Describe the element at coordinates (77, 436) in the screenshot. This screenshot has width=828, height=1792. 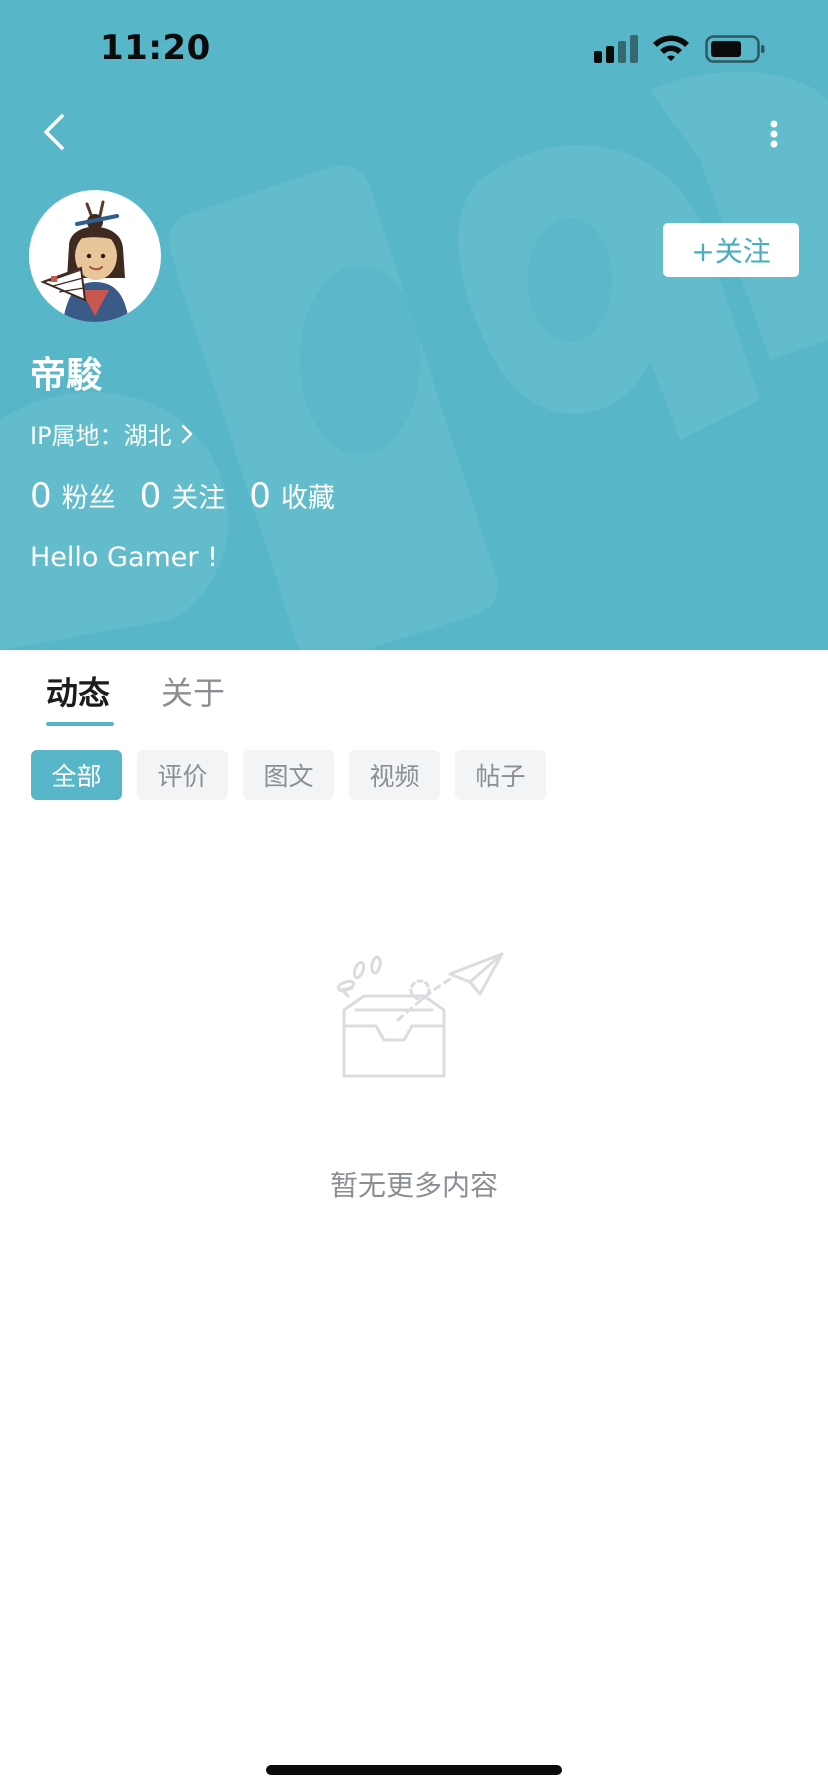
I see `ip-location-label: IP属地：` at that location.